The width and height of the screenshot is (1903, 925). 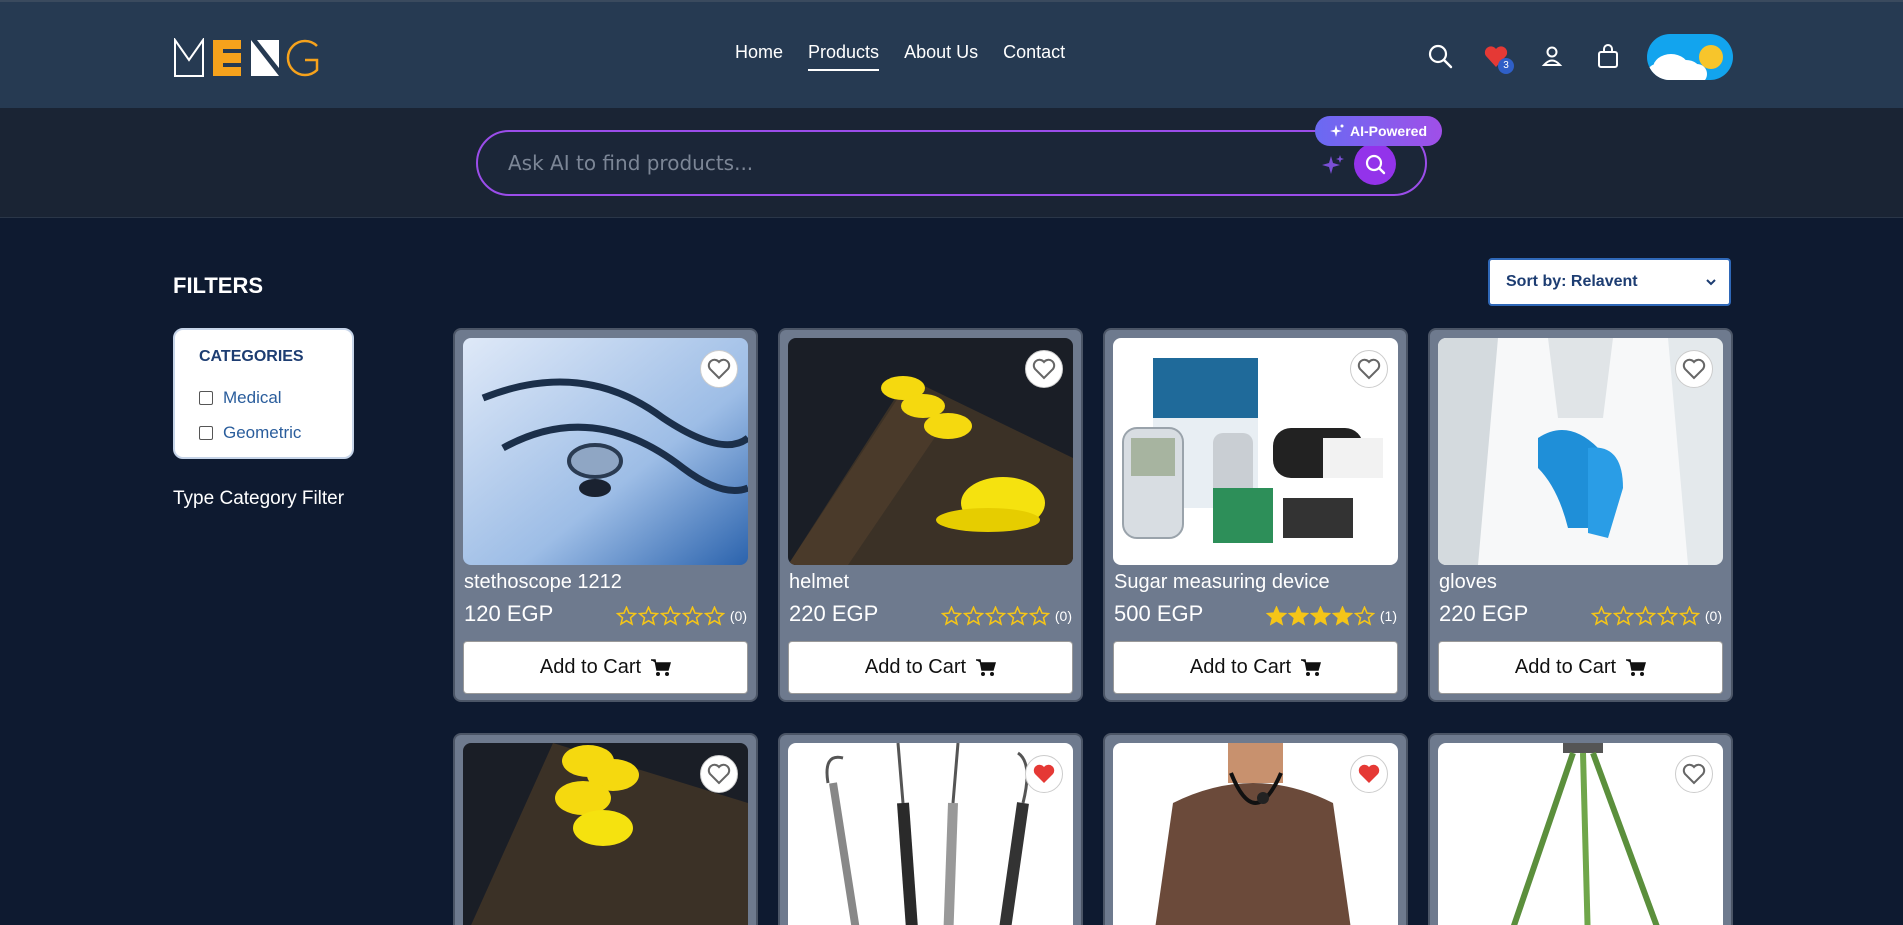 I want to click on product-name: gloves, so click(x=1468, y=582).